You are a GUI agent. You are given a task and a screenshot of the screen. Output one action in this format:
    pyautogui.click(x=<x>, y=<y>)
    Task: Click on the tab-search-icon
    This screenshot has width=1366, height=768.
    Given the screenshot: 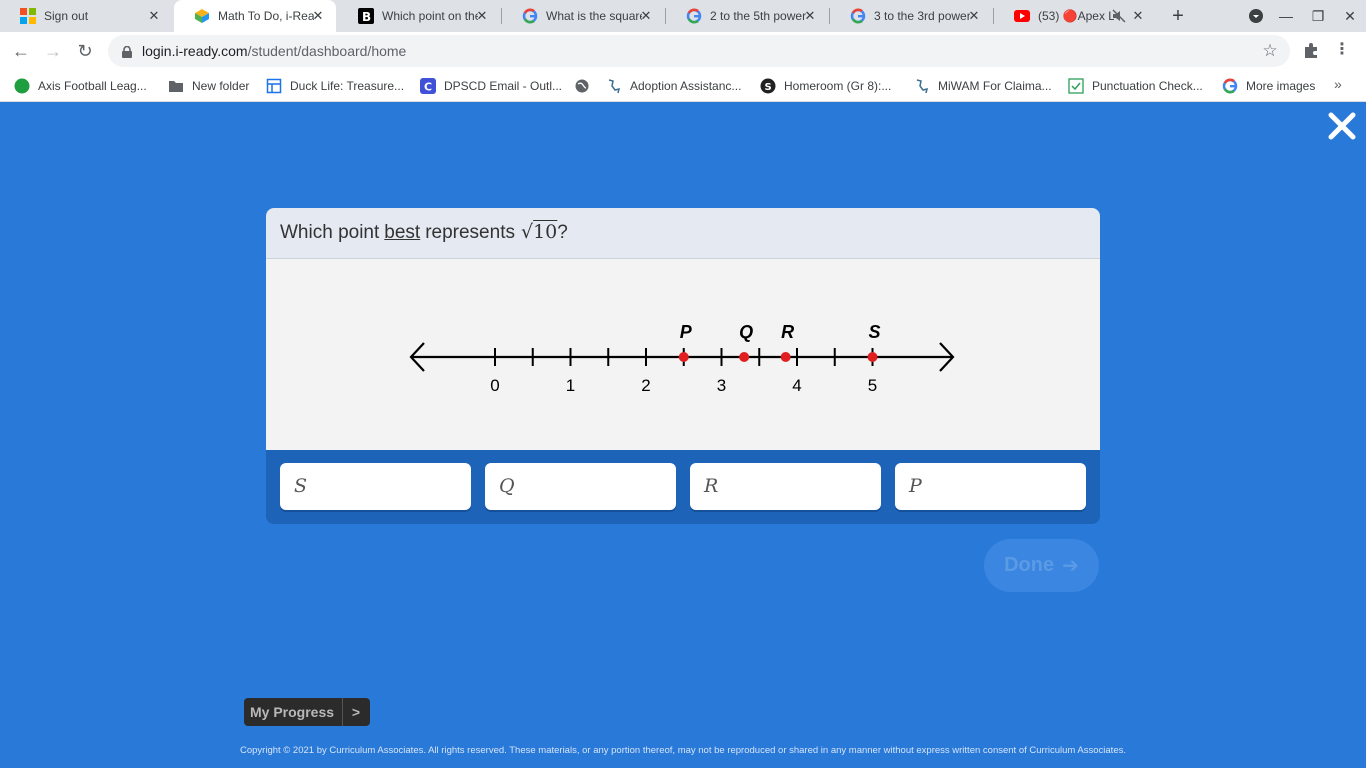 What is the action you would take?
    pyautogui.click(x=1256, y=16)
    